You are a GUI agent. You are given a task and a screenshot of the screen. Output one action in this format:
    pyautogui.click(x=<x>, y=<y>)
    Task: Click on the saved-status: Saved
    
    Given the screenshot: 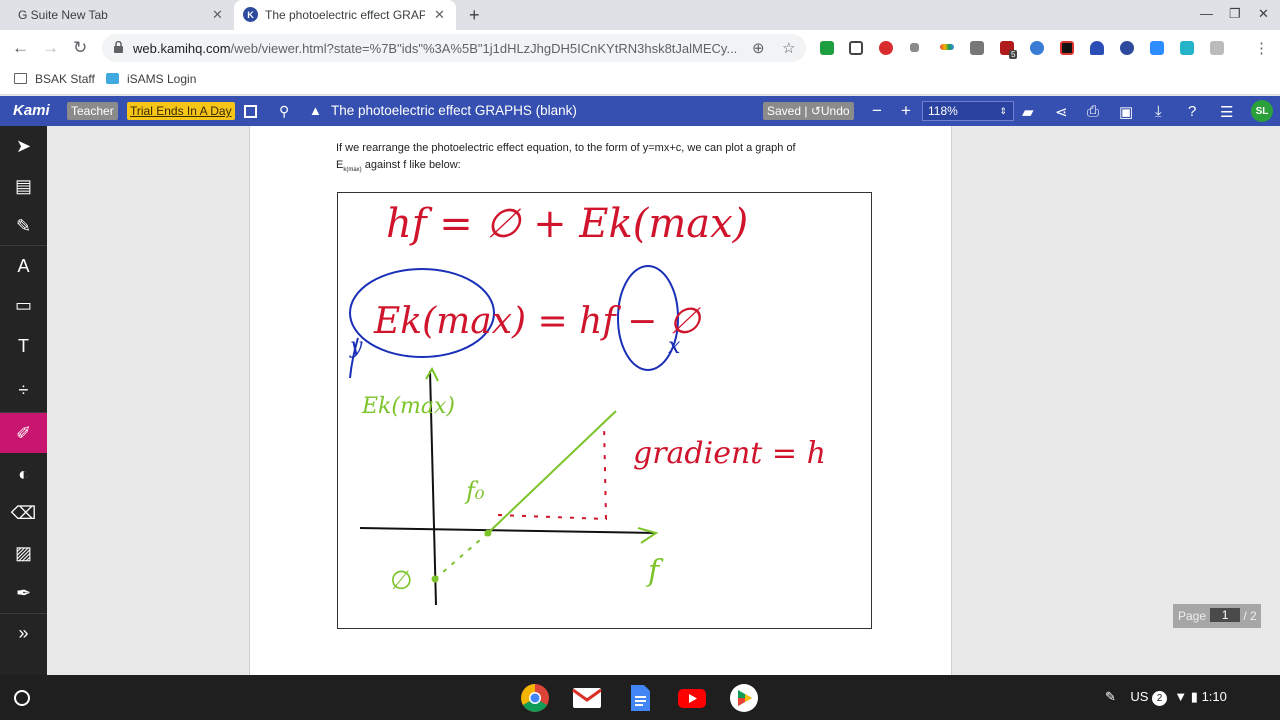 What is the action you would take?
    pyautogui.click(x=784, y=111)
    